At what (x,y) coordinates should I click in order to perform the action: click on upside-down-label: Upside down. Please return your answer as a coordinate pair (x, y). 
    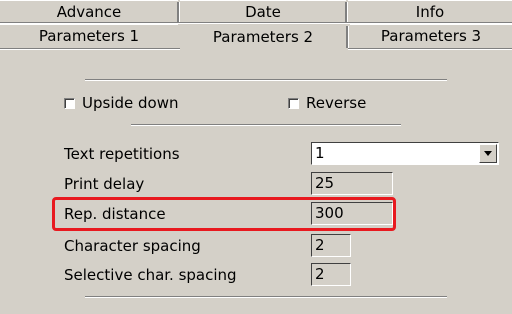
    Looking at the image, I should click on (130, 103).